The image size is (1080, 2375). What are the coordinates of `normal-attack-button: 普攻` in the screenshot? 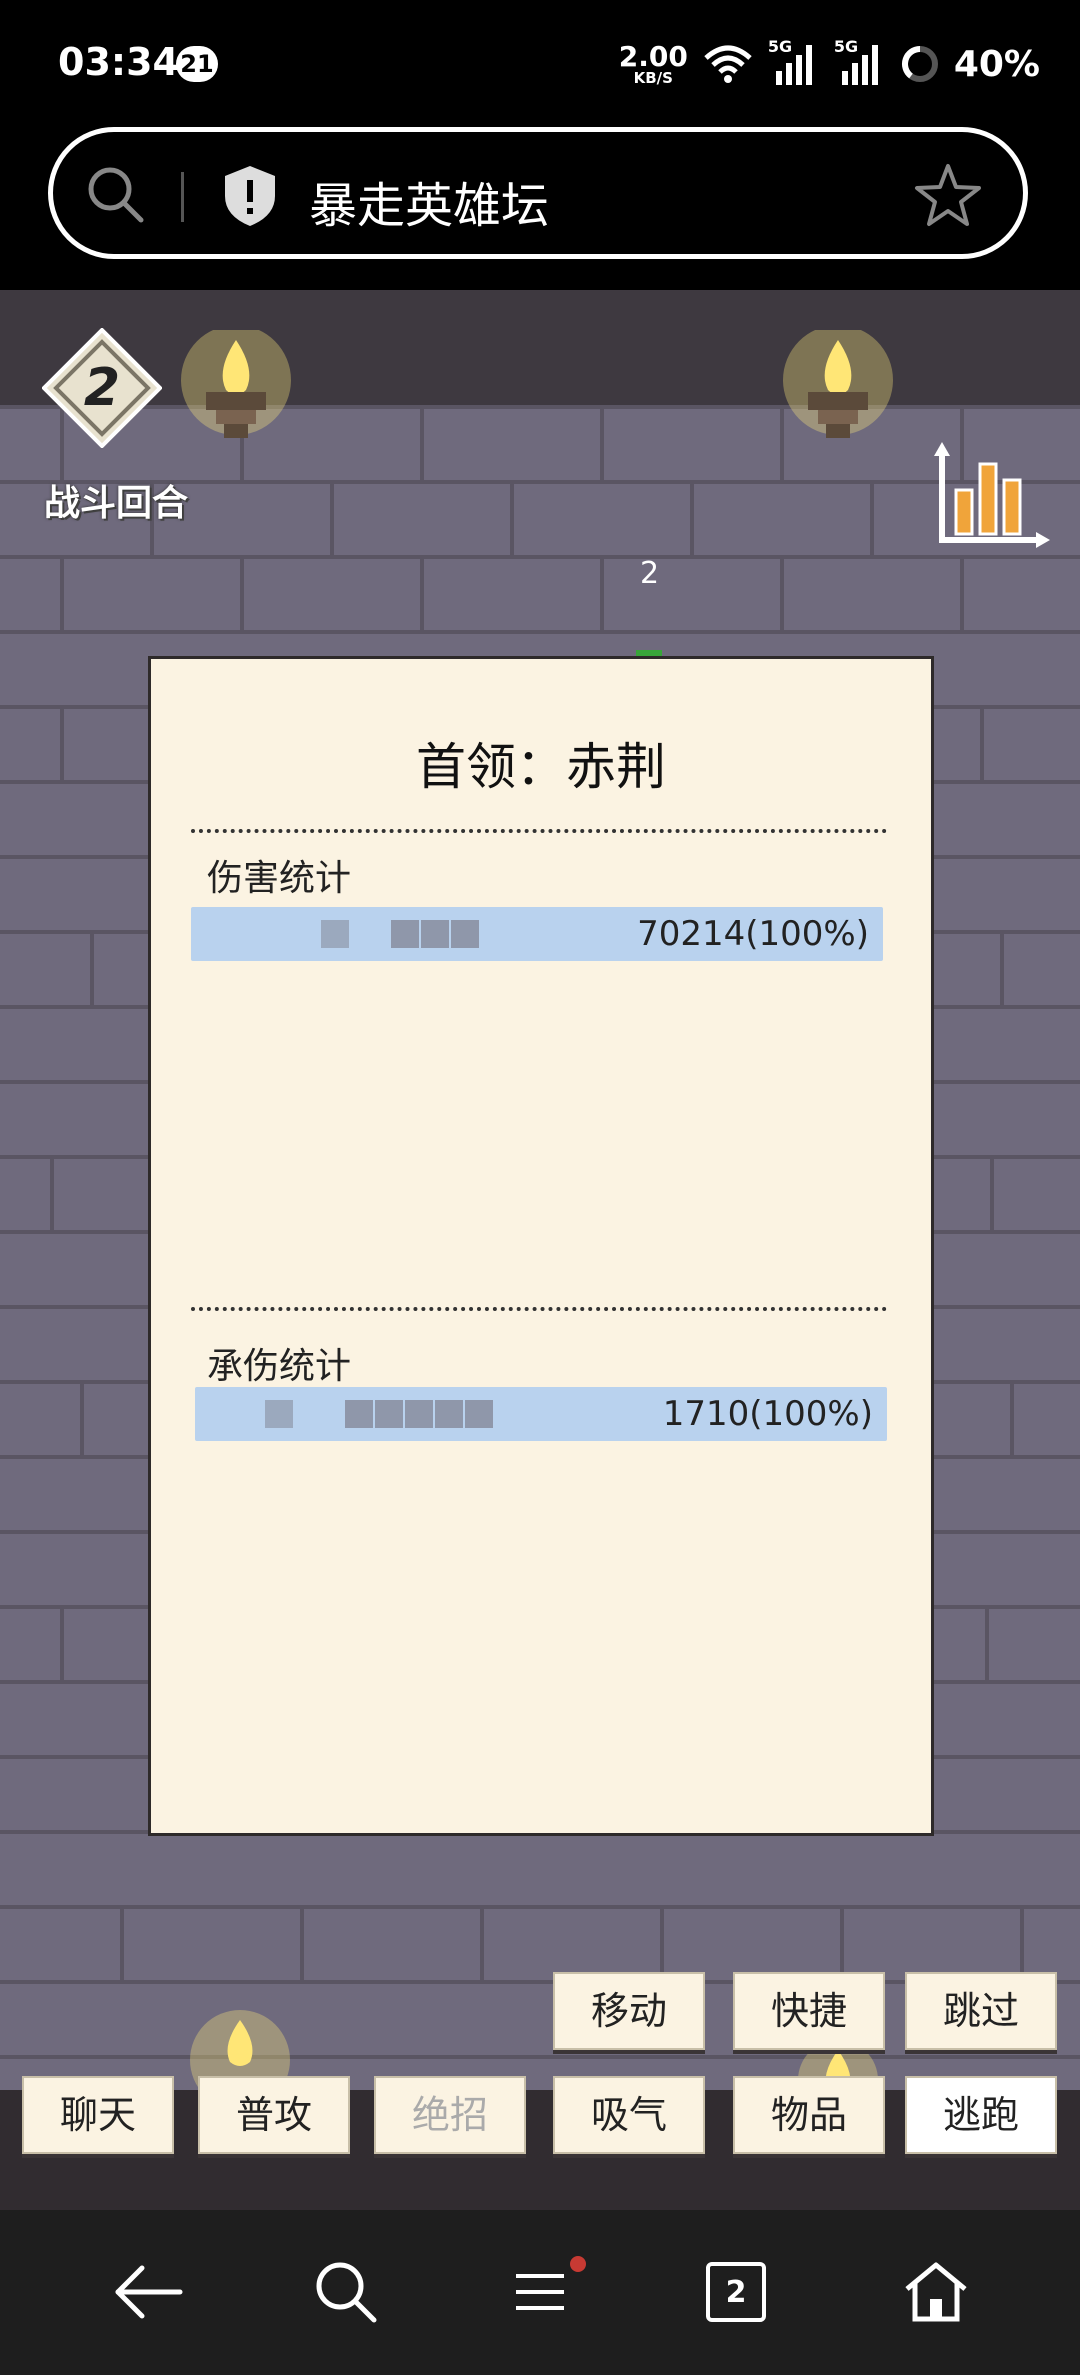 It's located at (274, 2115).